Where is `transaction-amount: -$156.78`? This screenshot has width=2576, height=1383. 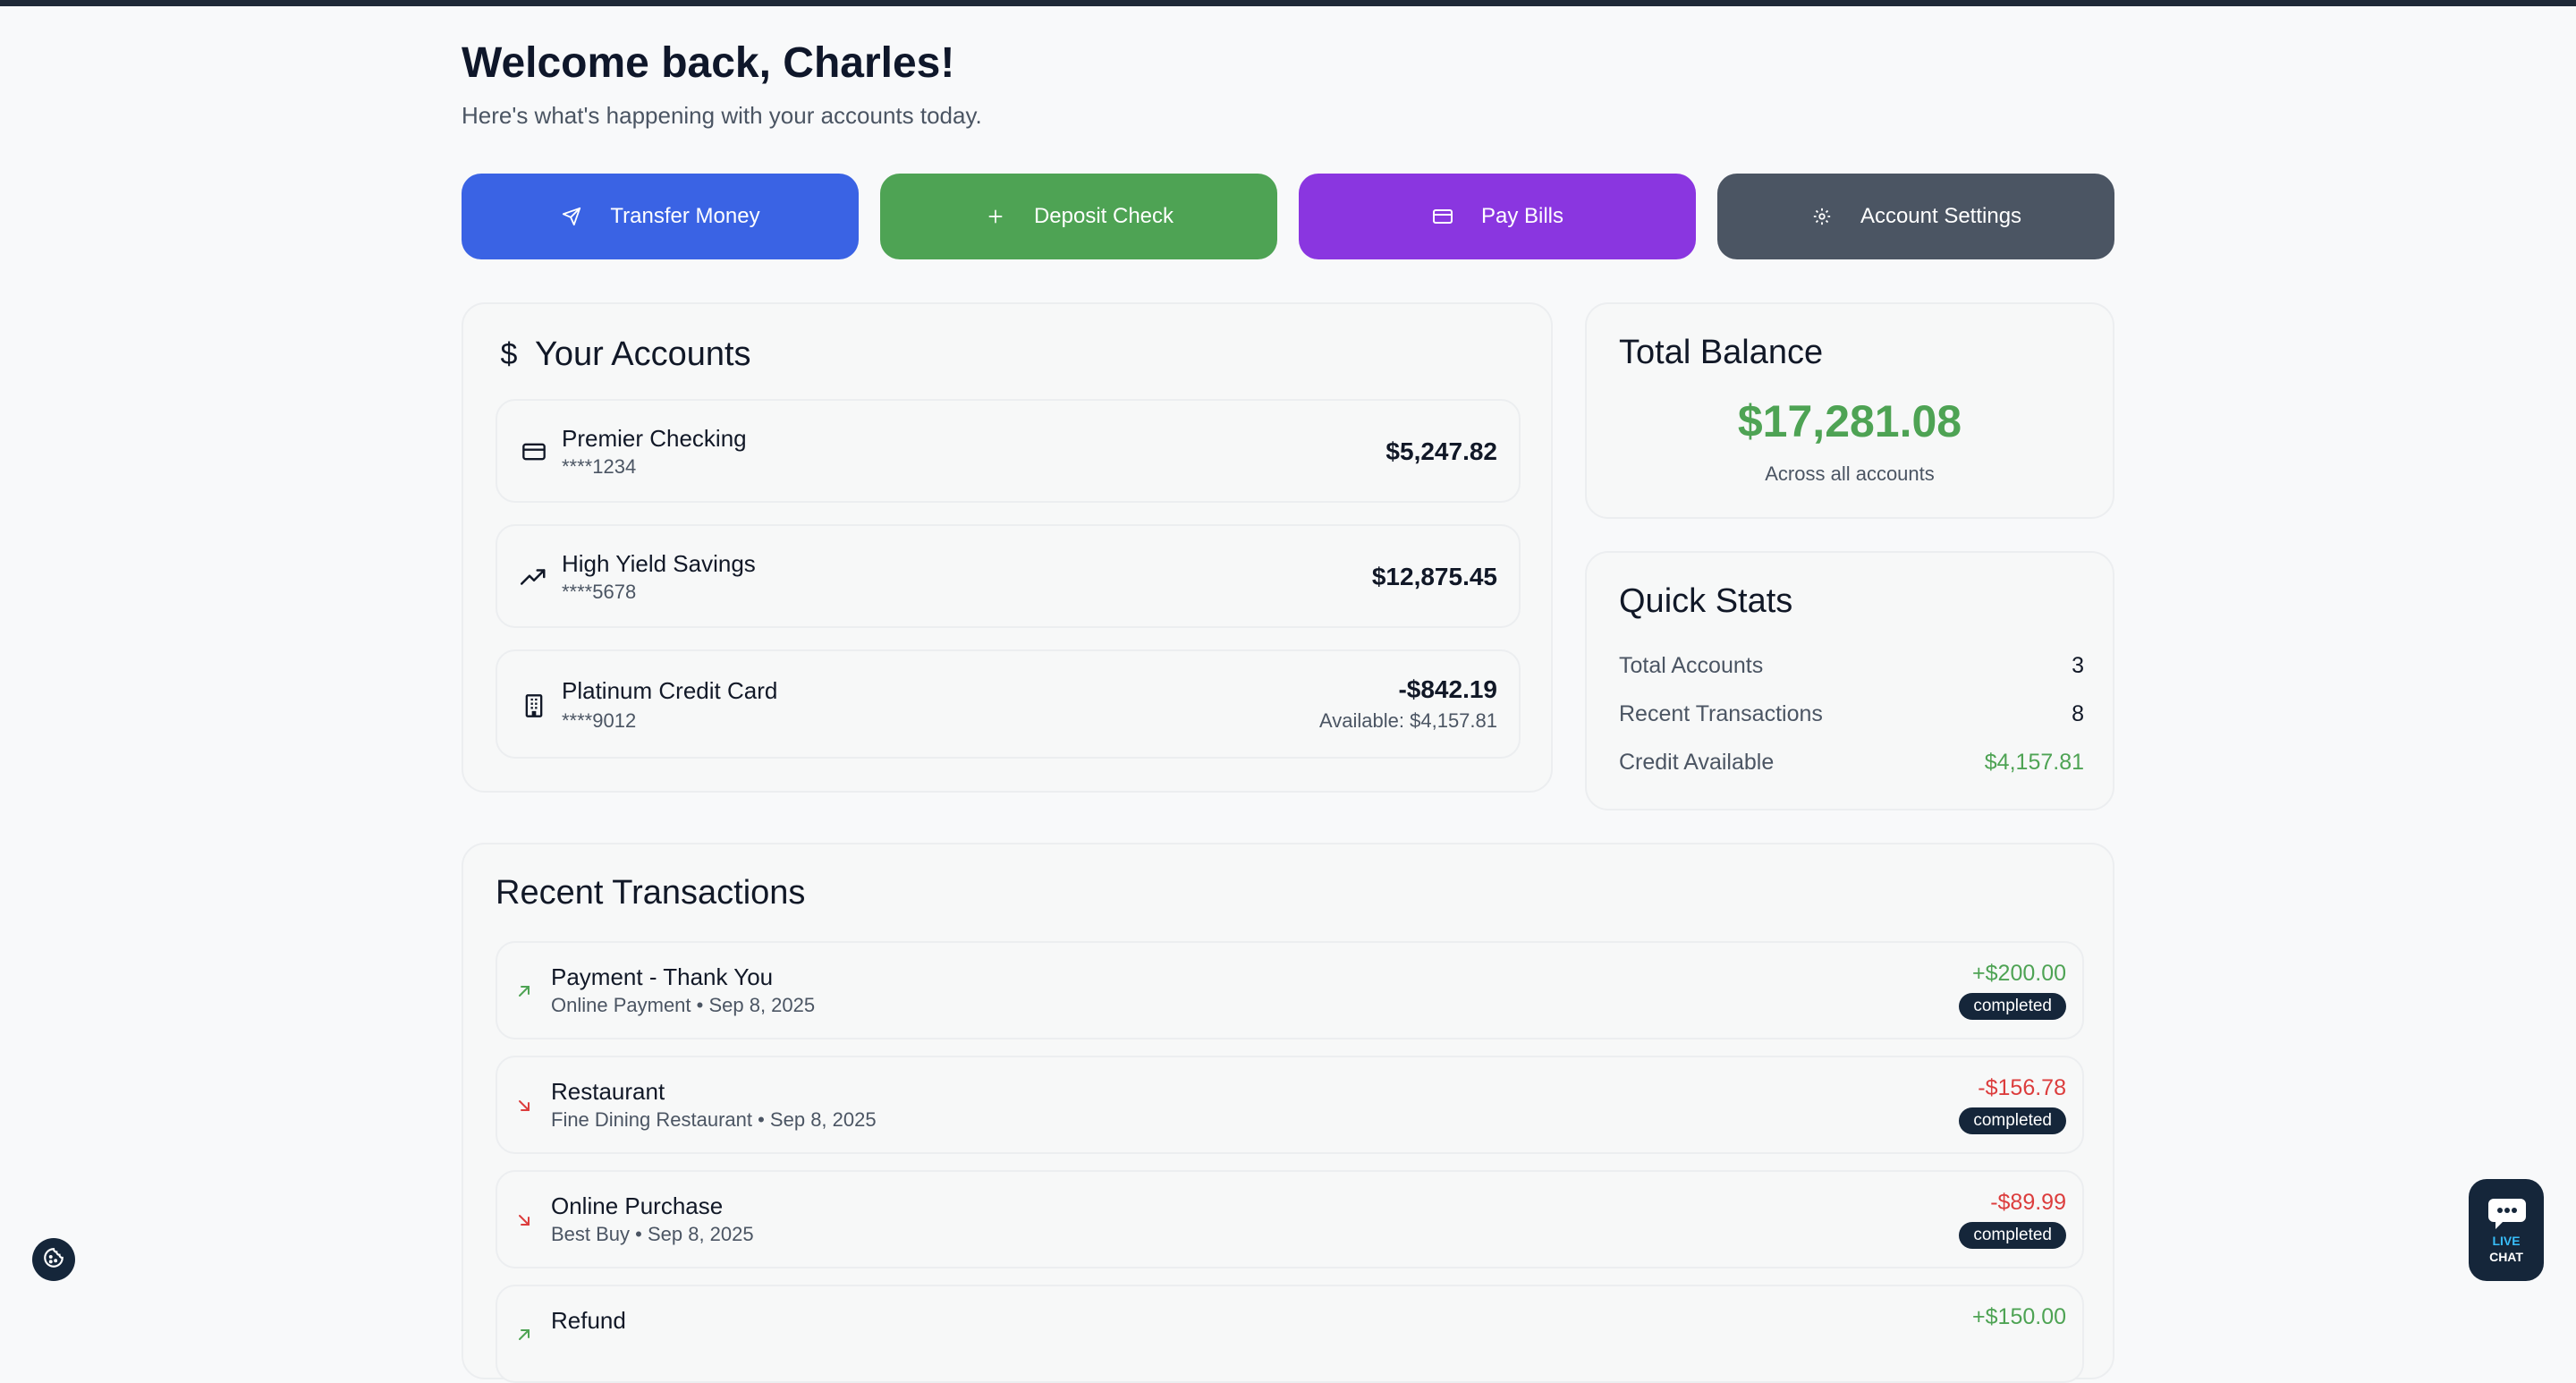
transaction-amount: -$156.78 is located at coordinates (2022, 1087).